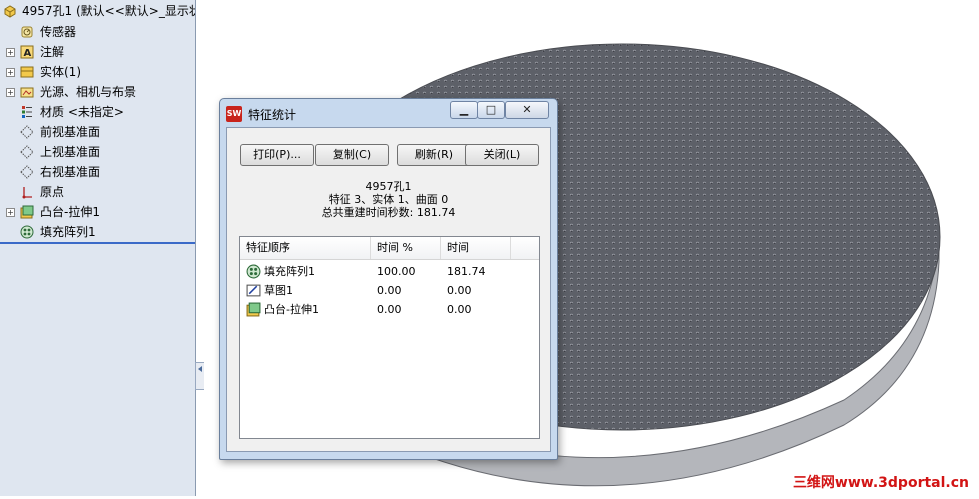  I want to click on tree-item: + A 注解, so click(97, 52).